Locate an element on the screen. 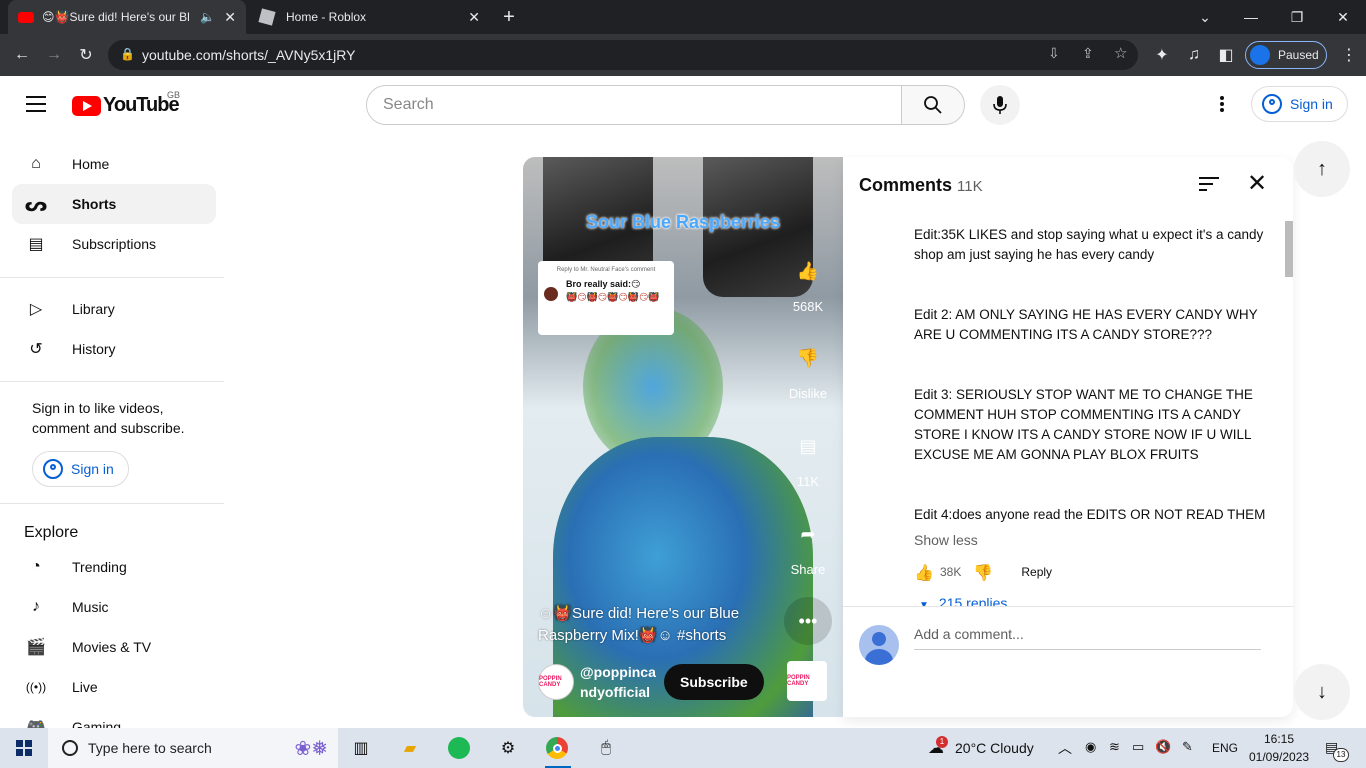 The height and width of the screenshot is (768, 1366). side-panel-icon: ◧ is located at coordinates (1226, 55).